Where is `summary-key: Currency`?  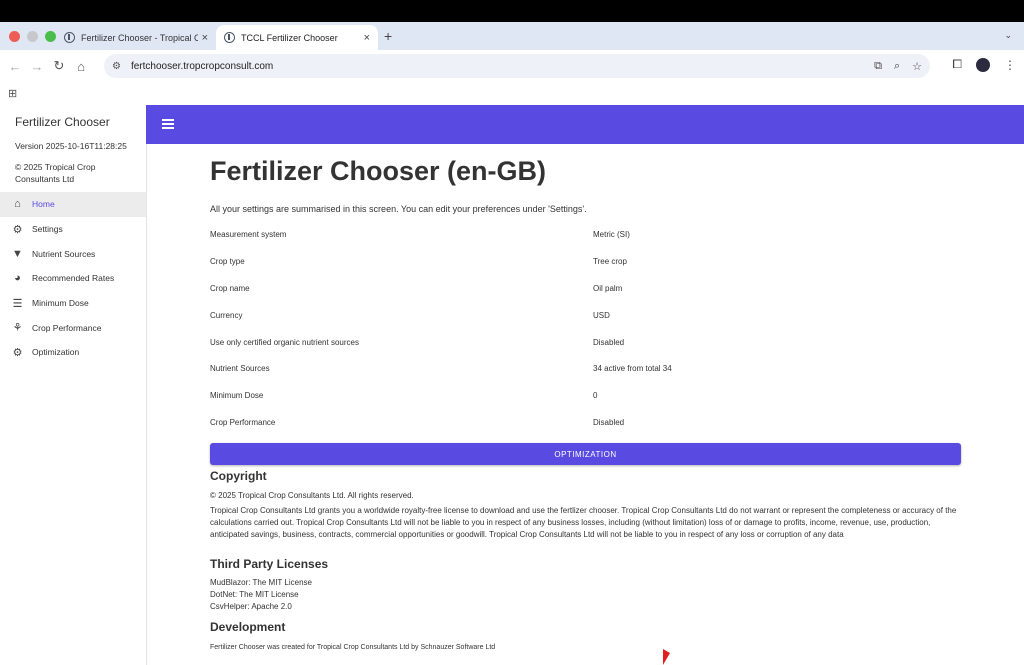
summary-key: Currency is located at coordinates (226, 315).